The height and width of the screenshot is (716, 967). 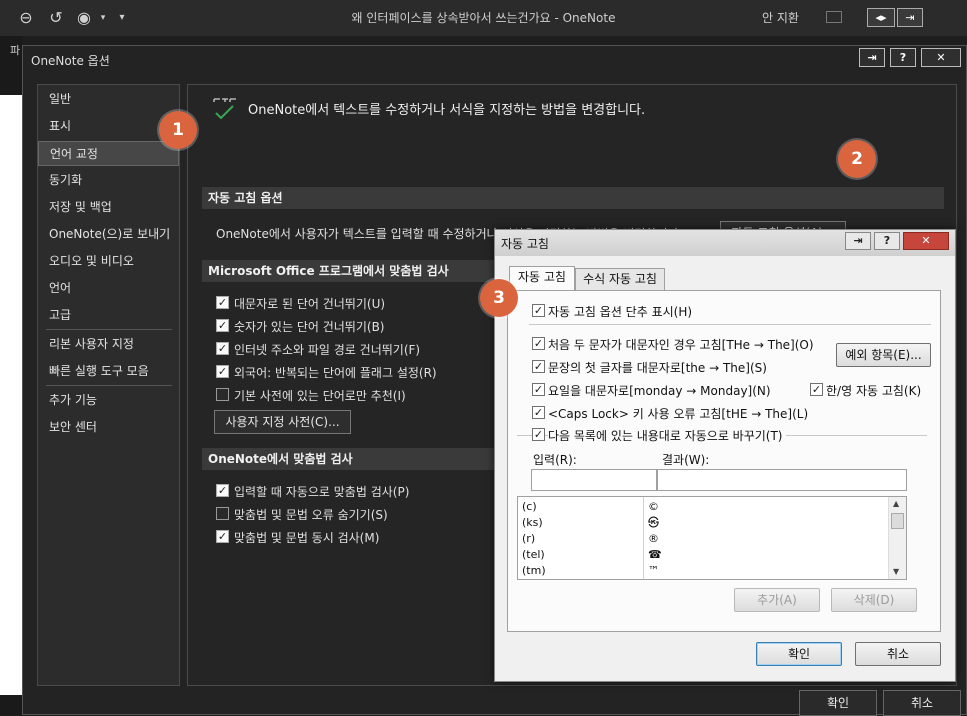 I want to click on option-show-buttons: 자동 고침 옵션 단추 표시(H), so click(x=620, y=312).